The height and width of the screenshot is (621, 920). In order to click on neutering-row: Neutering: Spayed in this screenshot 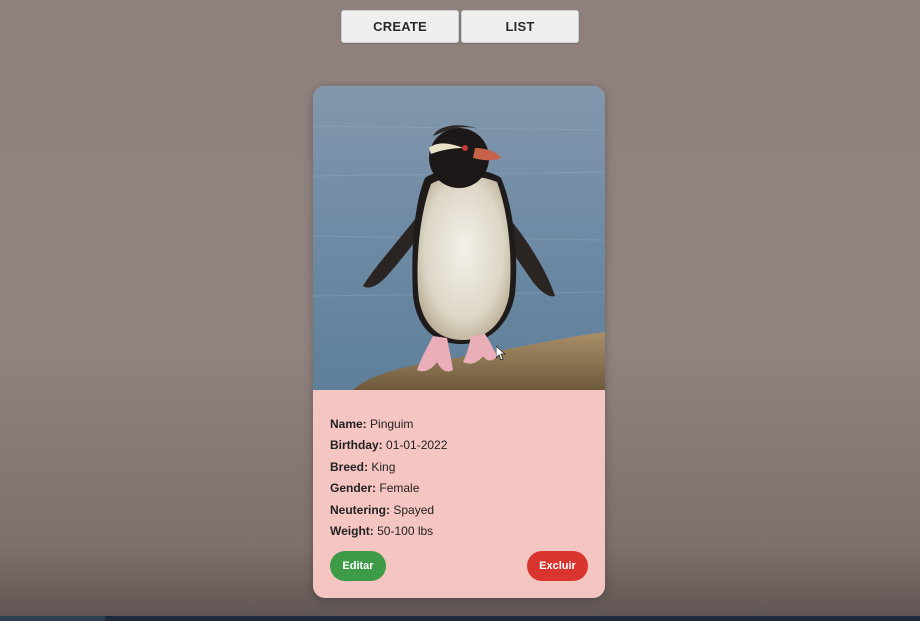, I will do `click(388, 511)`.